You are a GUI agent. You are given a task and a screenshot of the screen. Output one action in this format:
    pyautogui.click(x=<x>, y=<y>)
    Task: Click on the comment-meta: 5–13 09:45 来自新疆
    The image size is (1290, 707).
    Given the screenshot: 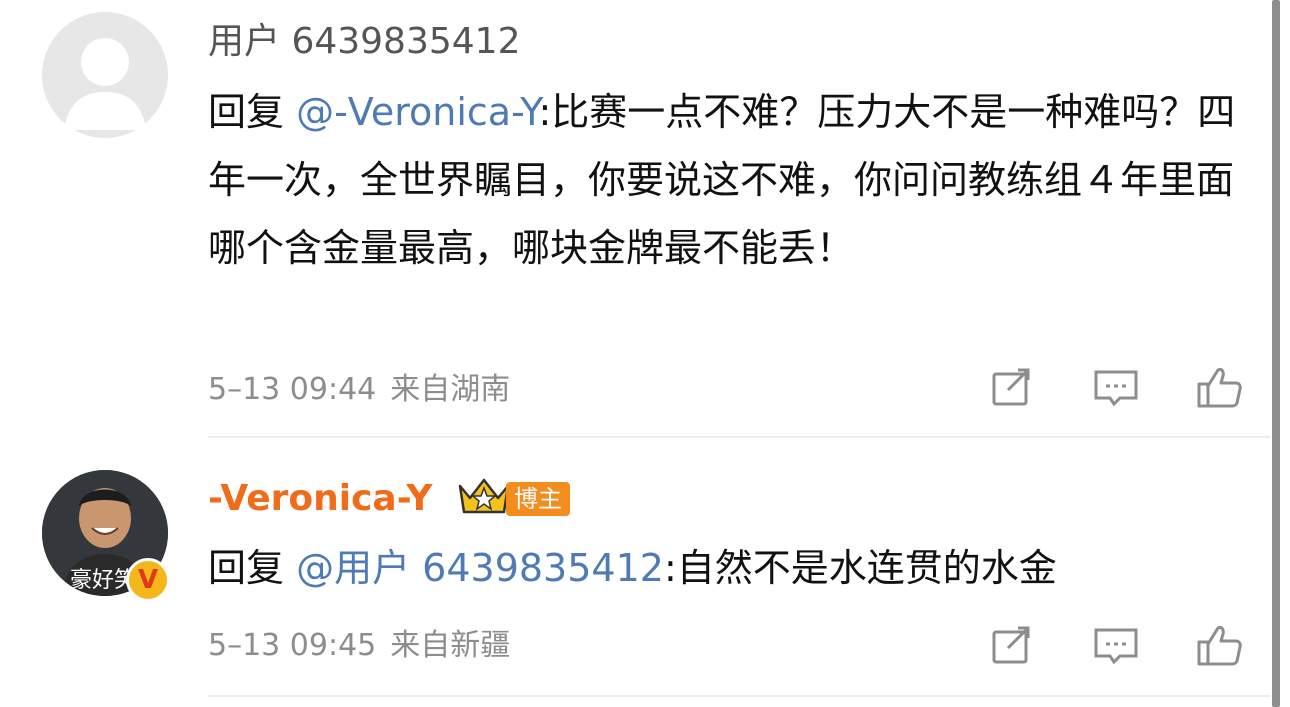 What is the action you would take?
    pyautogui.click(x=359, y=646)
    